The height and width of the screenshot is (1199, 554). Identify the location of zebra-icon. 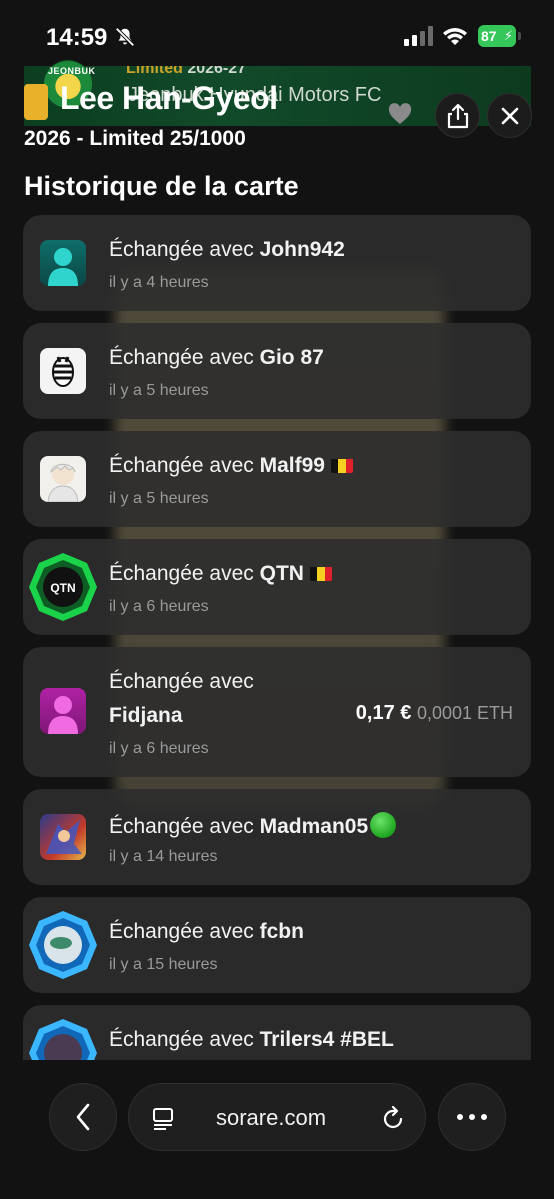
(63, 371).